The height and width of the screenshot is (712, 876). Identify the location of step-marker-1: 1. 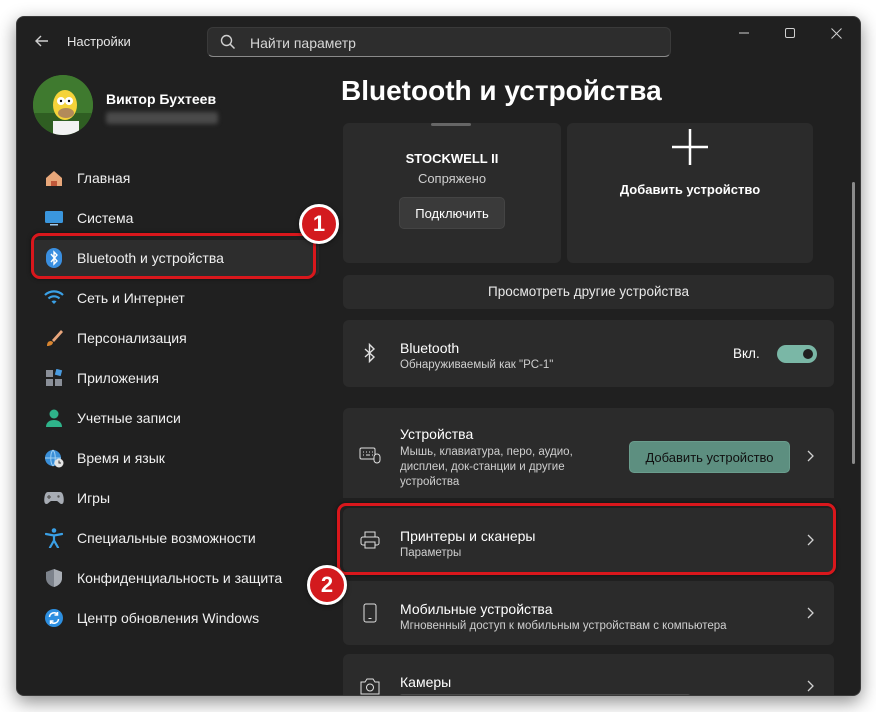
(319, 224).